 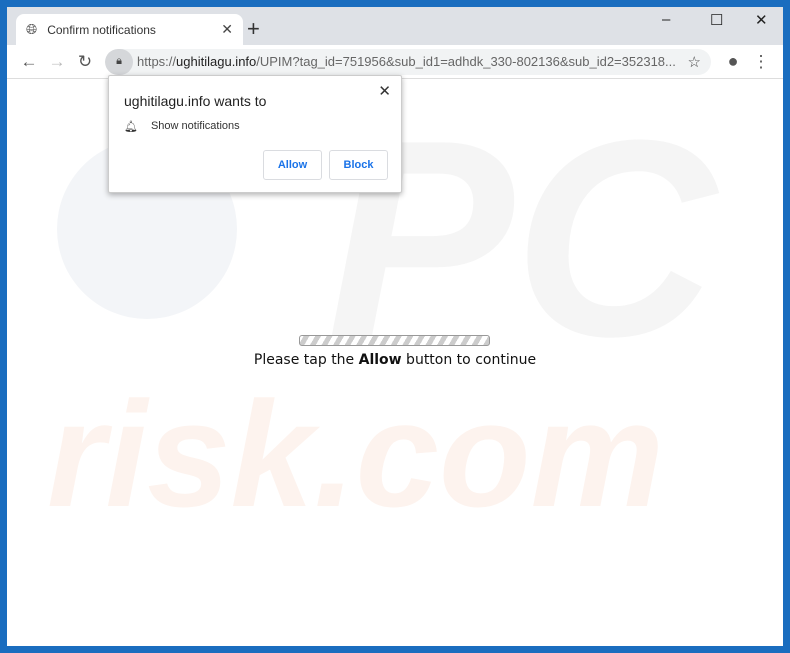 I want to click on tab-confirm-notifications: 🌐︎ Confirm notifications ✕, so click(x=129, y=29).